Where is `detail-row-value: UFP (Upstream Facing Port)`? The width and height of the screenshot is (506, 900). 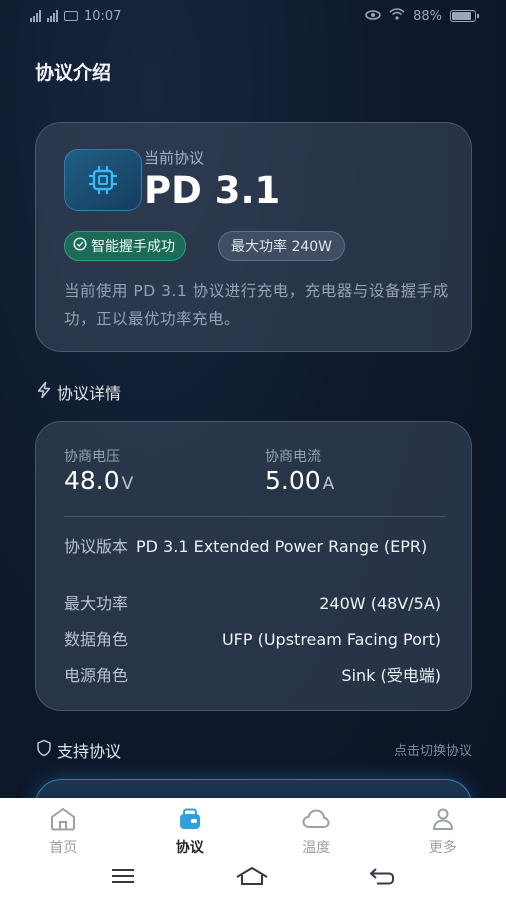 detail-row-value: UFP (Upstream Facing Port) is located at coordinates (331, 639).